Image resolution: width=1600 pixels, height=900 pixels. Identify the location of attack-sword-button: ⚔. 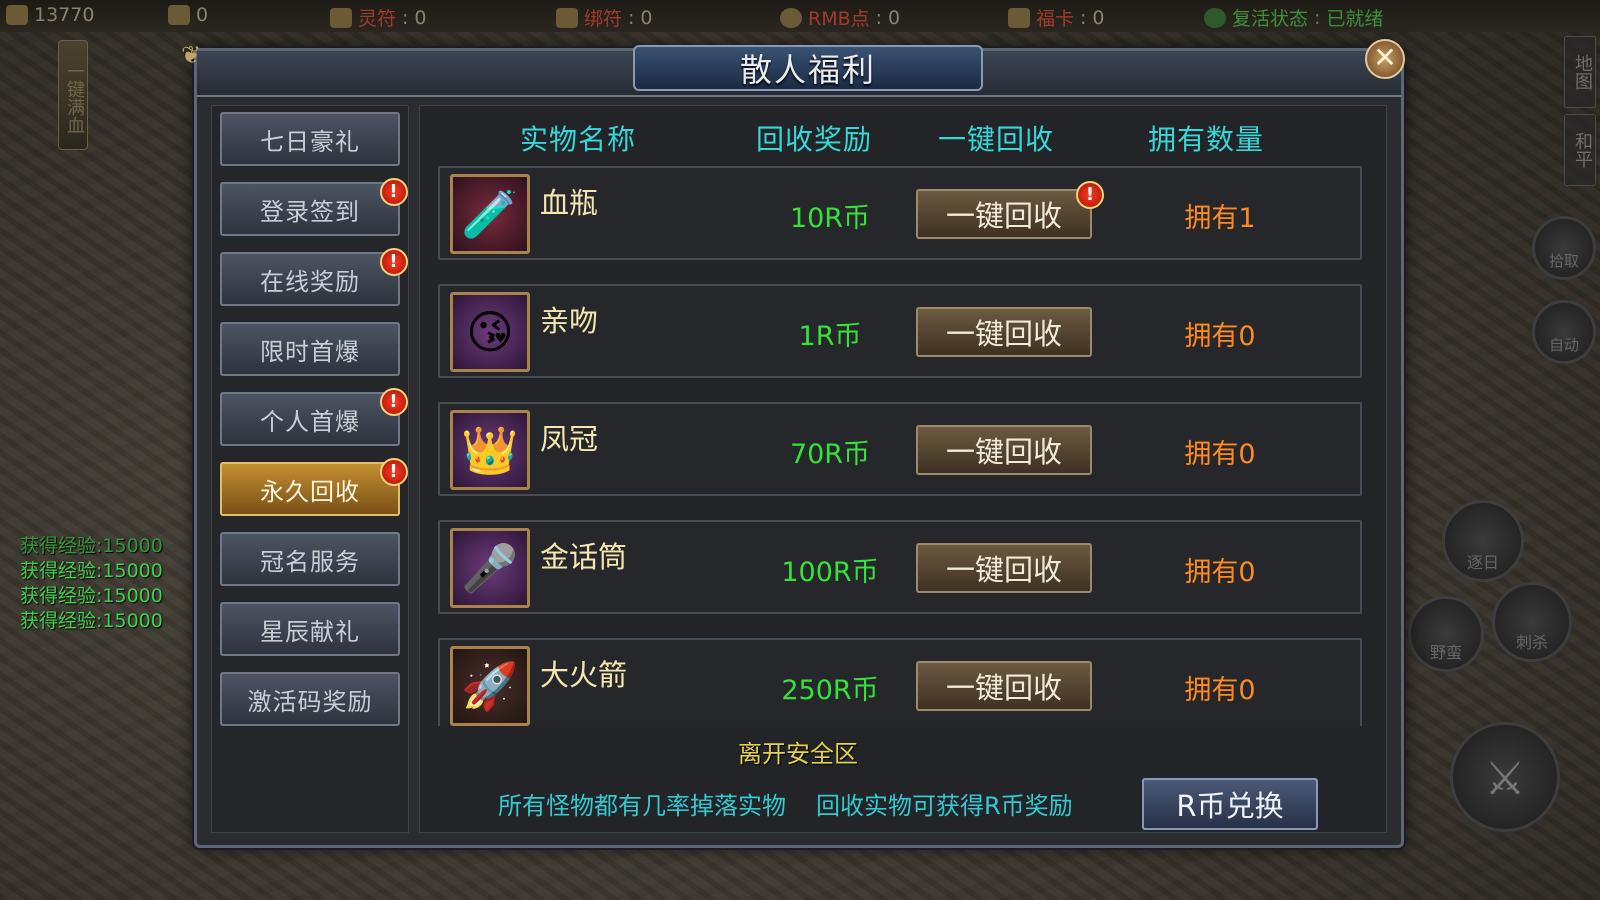
(1505, 777).